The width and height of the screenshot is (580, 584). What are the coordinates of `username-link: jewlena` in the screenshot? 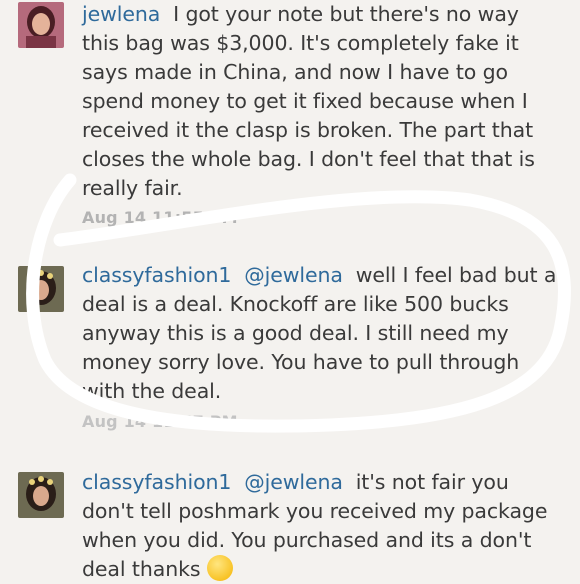 It's located at (121, 14).